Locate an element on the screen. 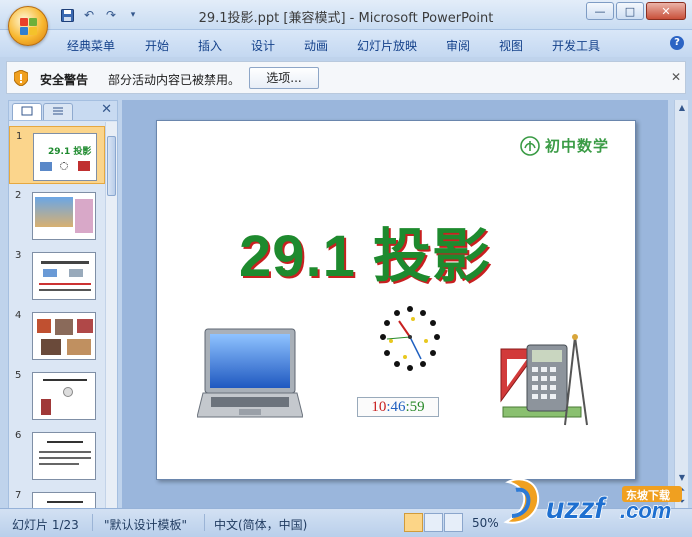  view-buttons is located at coordinates (433, 522).